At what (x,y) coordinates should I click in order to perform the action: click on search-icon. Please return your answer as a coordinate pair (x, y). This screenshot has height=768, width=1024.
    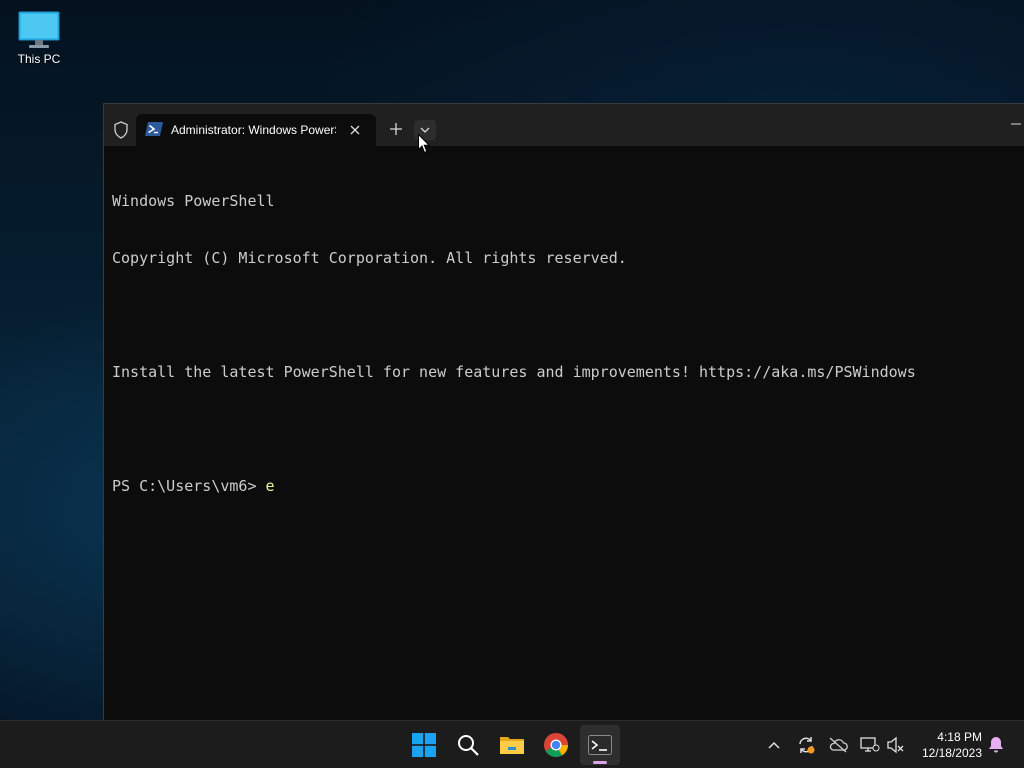
    Looking at the image, I should click on (468, 745).